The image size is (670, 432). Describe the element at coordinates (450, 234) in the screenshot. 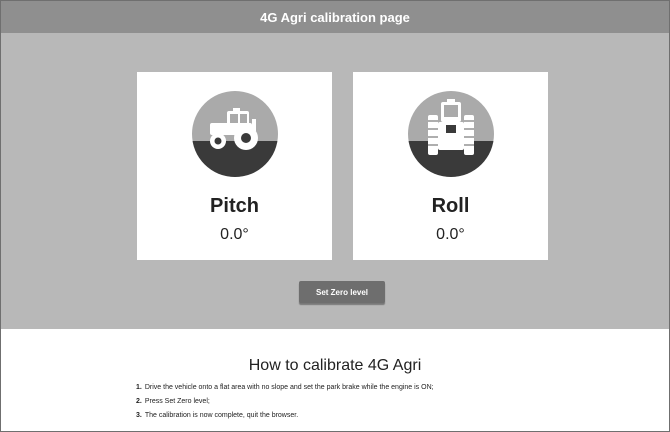

I see `roll-value: 0.0°` at that location.